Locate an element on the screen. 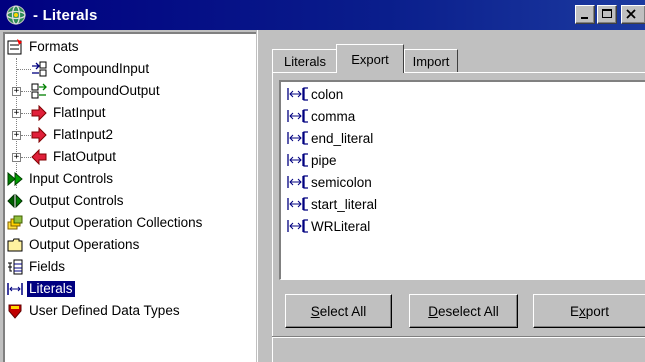  fields-icon is located at coordinates (15, 267).